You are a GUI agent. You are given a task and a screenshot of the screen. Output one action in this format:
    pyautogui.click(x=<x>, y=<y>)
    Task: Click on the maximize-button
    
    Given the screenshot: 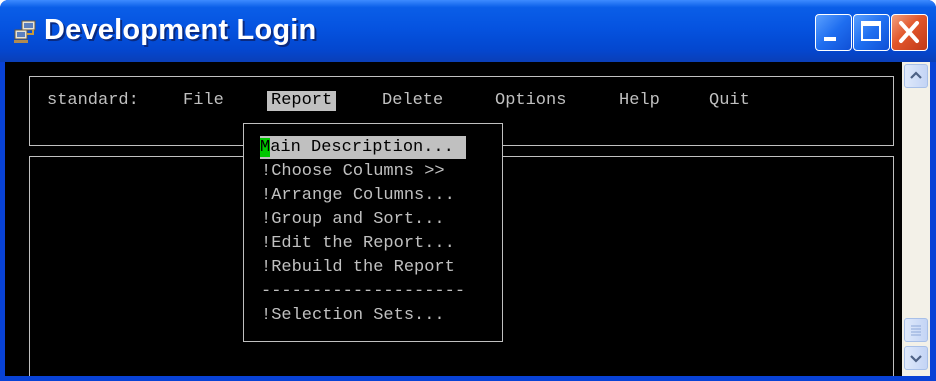 What is the action you would take?
    pyautogui.click(x=871, y=32)
    